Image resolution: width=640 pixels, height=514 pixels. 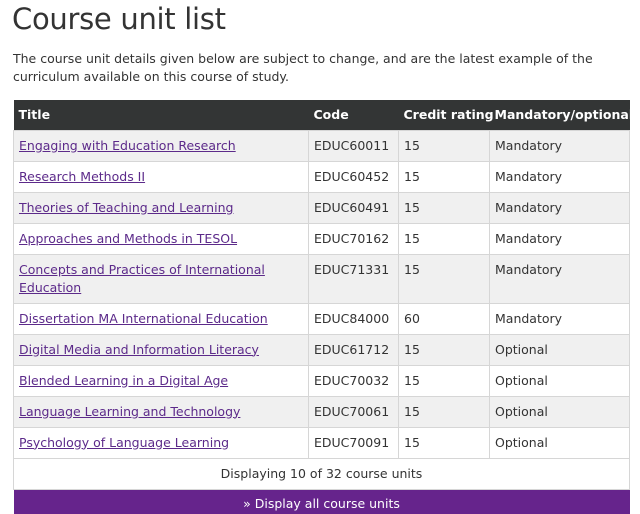 I want to click on unit-code-cell: EDUC70091, so click(x=353, y=442).